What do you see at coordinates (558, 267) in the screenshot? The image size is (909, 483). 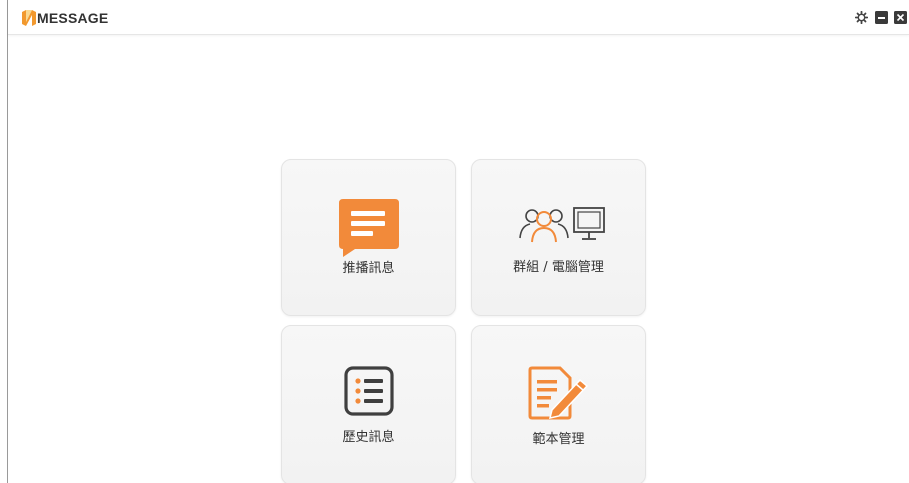 I see `tile-label: 群組 / 電腦管理` at bounding box center [558, 267].